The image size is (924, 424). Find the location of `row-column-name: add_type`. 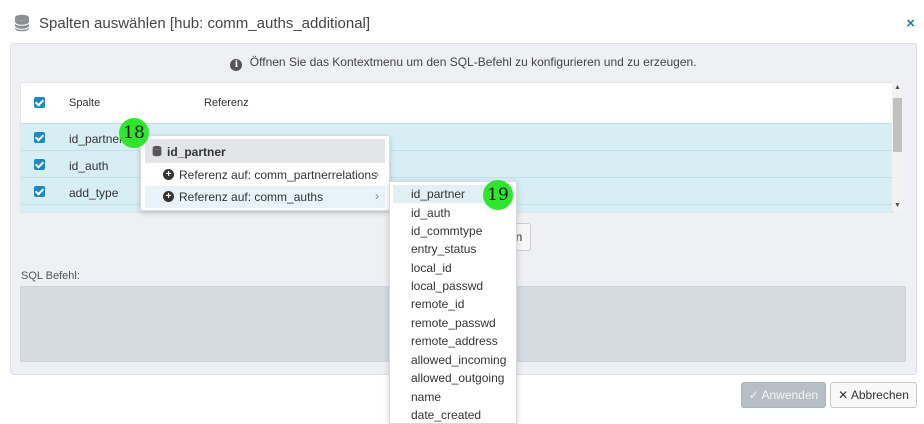

row-column-name: add_type is located at coordinates (94, 193).